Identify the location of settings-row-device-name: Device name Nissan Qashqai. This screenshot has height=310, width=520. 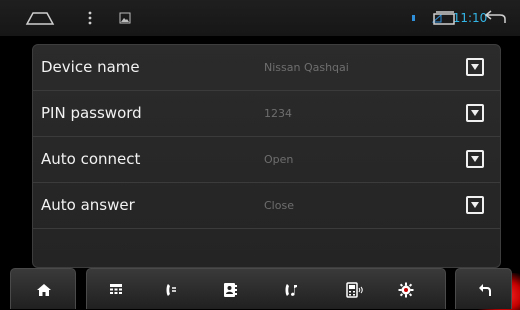
(266, 68).